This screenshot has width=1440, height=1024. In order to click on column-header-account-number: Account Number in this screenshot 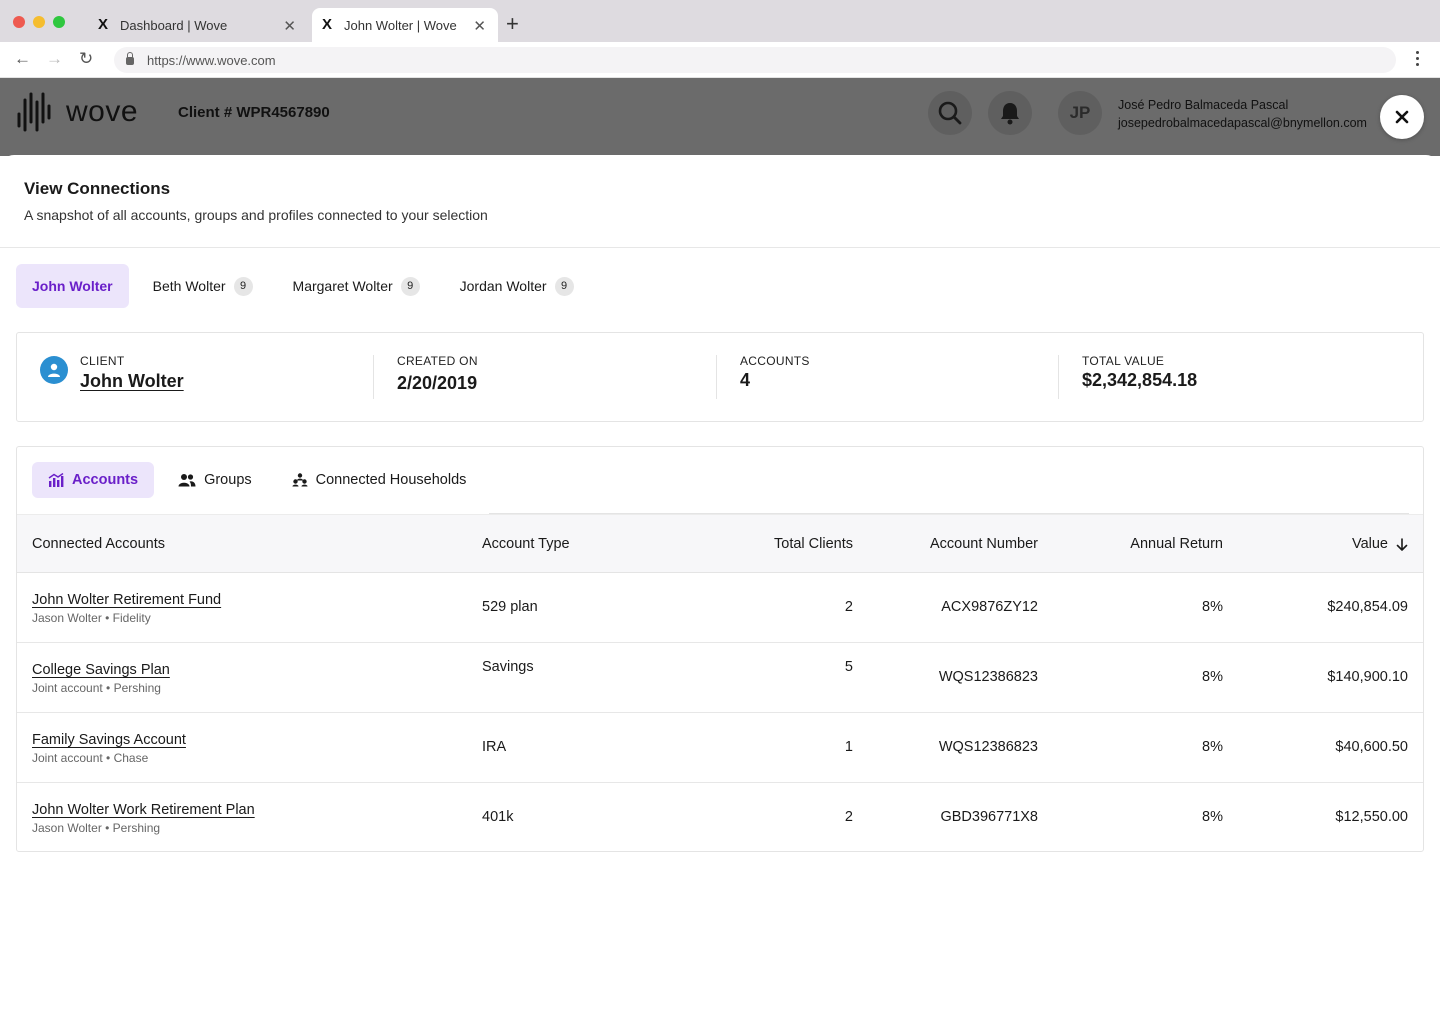, I will do `click(984, 544)`.